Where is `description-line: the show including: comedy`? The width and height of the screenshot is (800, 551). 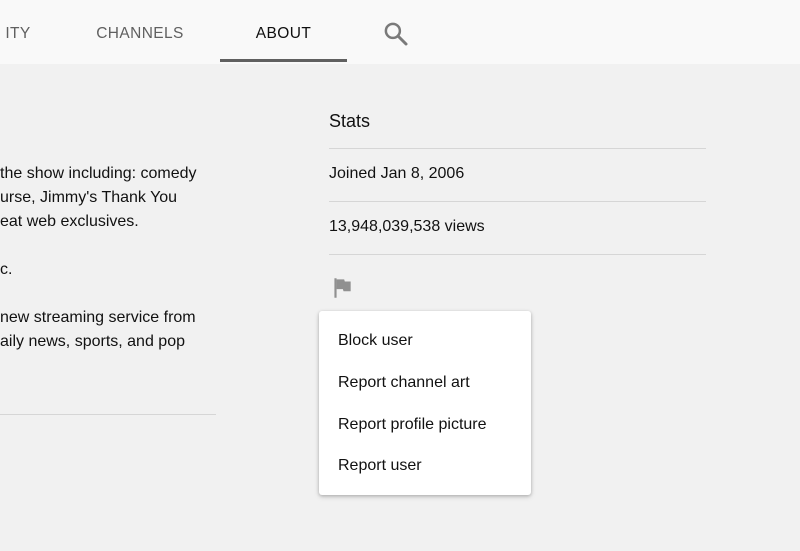 description-line: the show including: comedy is located at coordinates (98, 173).